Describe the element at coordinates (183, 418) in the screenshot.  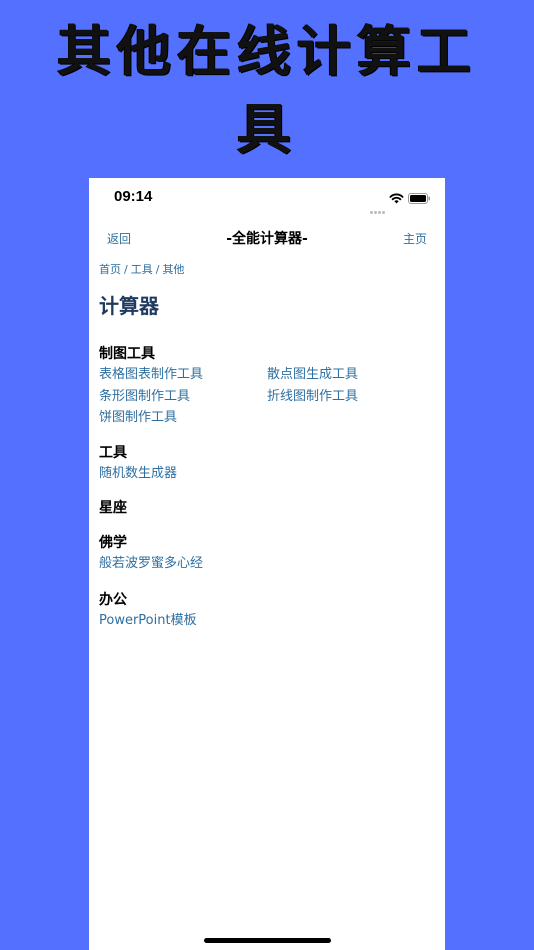
I see `link-pie-chart-tool: 饼图制作工具` at that location.